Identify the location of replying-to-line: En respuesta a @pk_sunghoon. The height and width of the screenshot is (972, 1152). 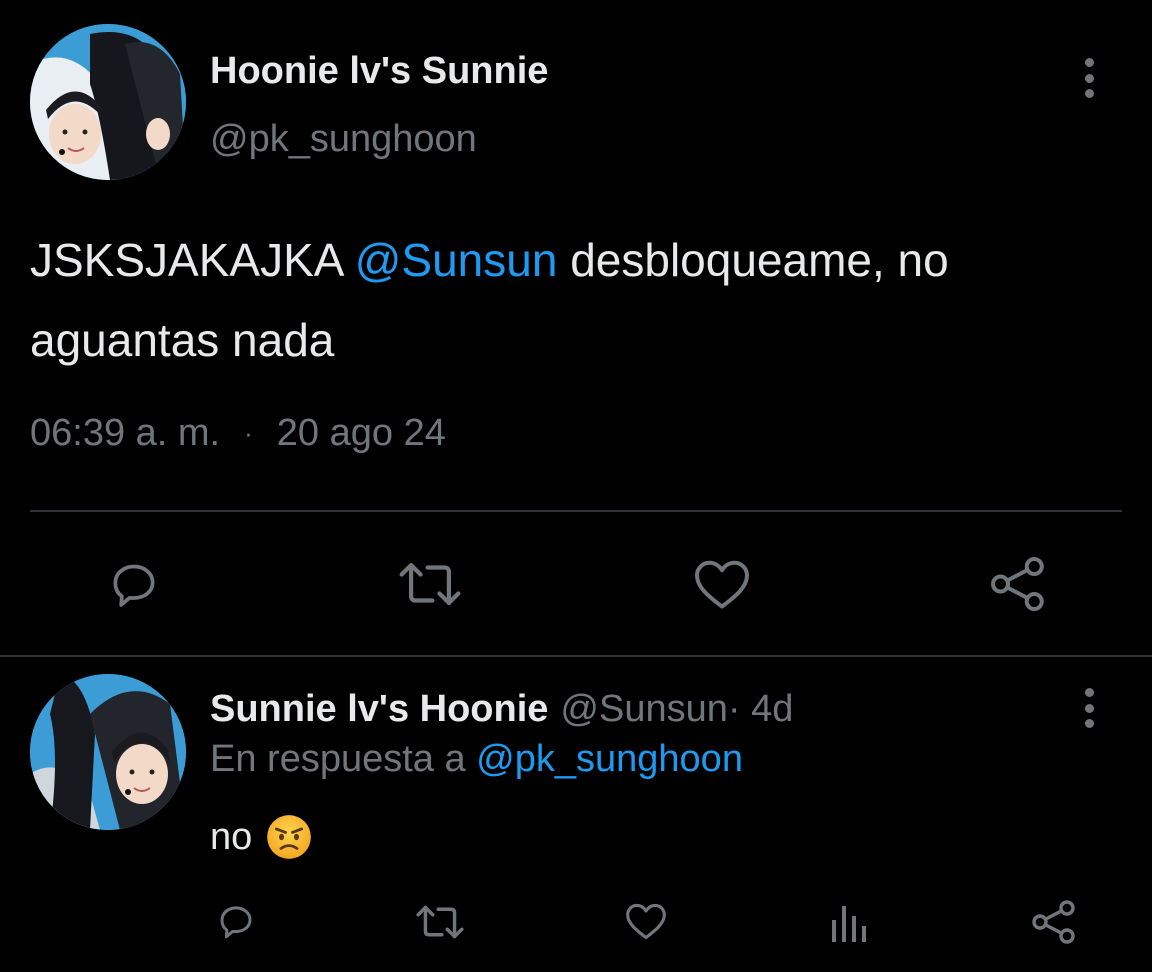
(476, 759).